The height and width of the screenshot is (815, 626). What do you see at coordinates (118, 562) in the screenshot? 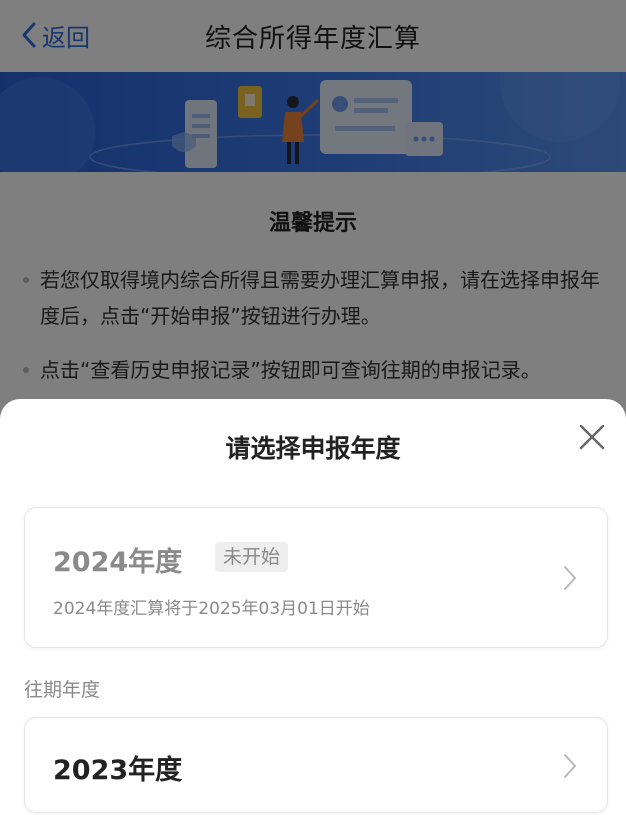
I see `year-label: 2024年度` at bounding box center [118, 562].